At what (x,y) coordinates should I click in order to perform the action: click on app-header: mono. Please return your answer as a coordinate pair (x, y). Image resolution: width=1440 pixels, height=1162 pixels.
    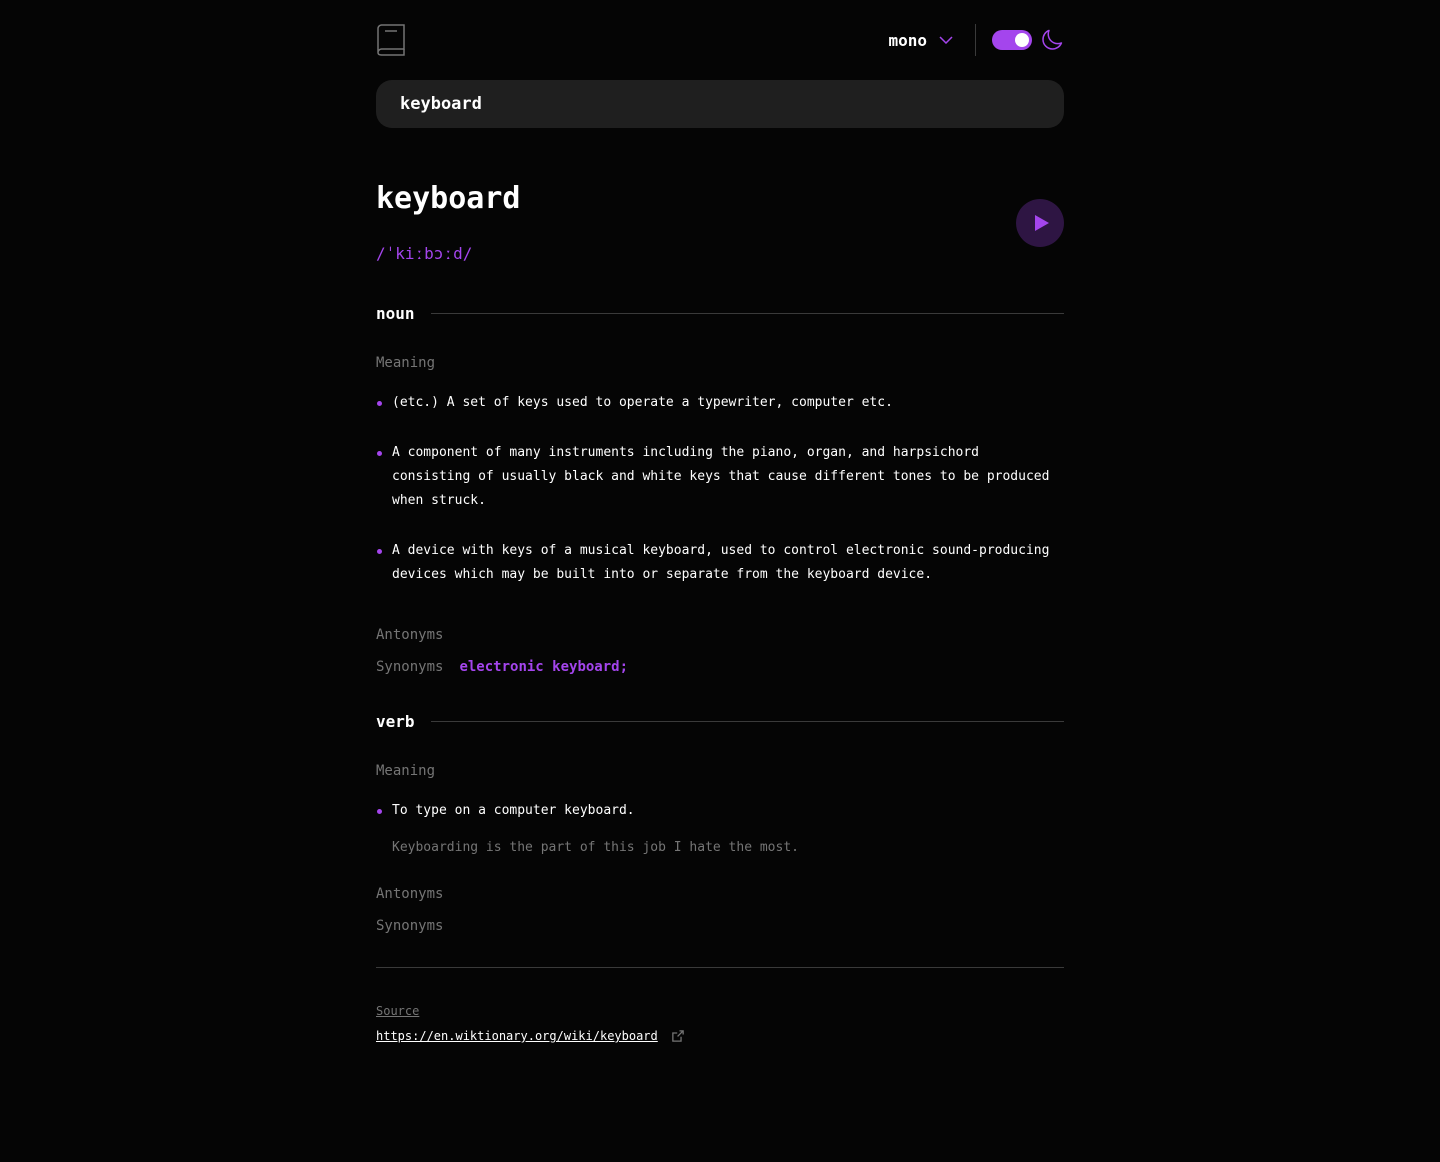
    Looking at the image, I should click on (720, 40).